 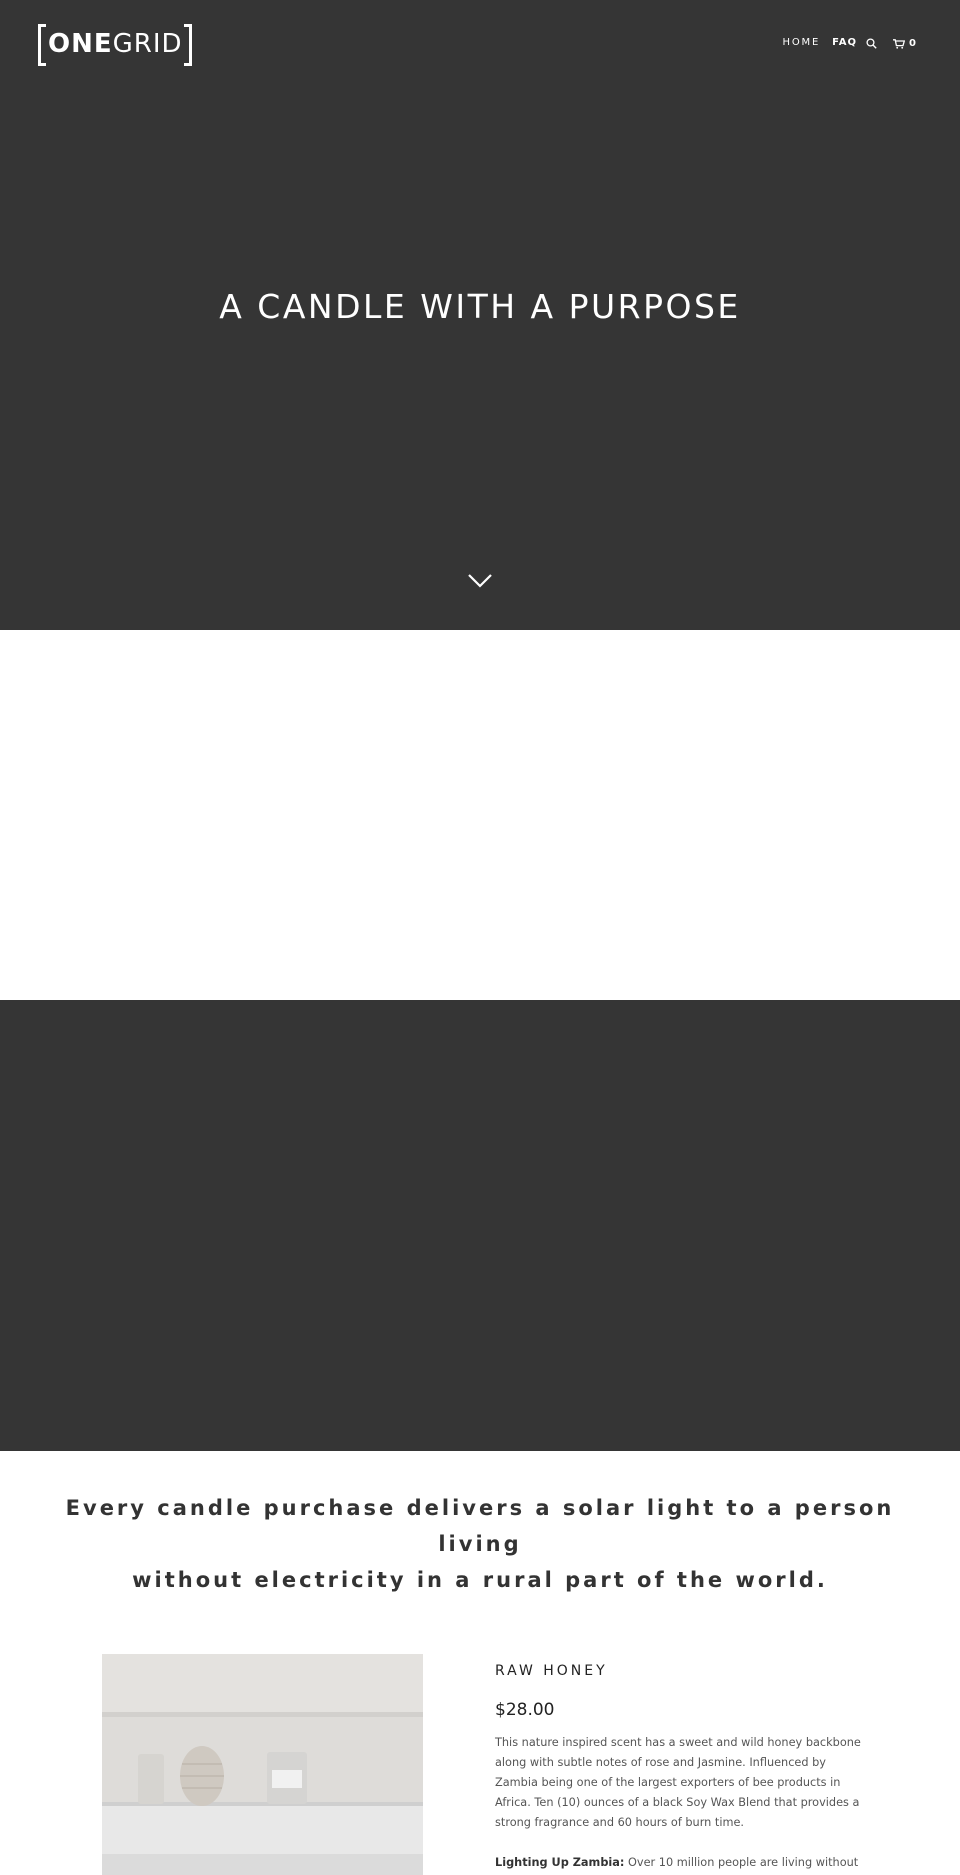 What do you see at coordinates (262, 1764) in the screenshot?
I see `product-image` at bounding box center [262, 1764].